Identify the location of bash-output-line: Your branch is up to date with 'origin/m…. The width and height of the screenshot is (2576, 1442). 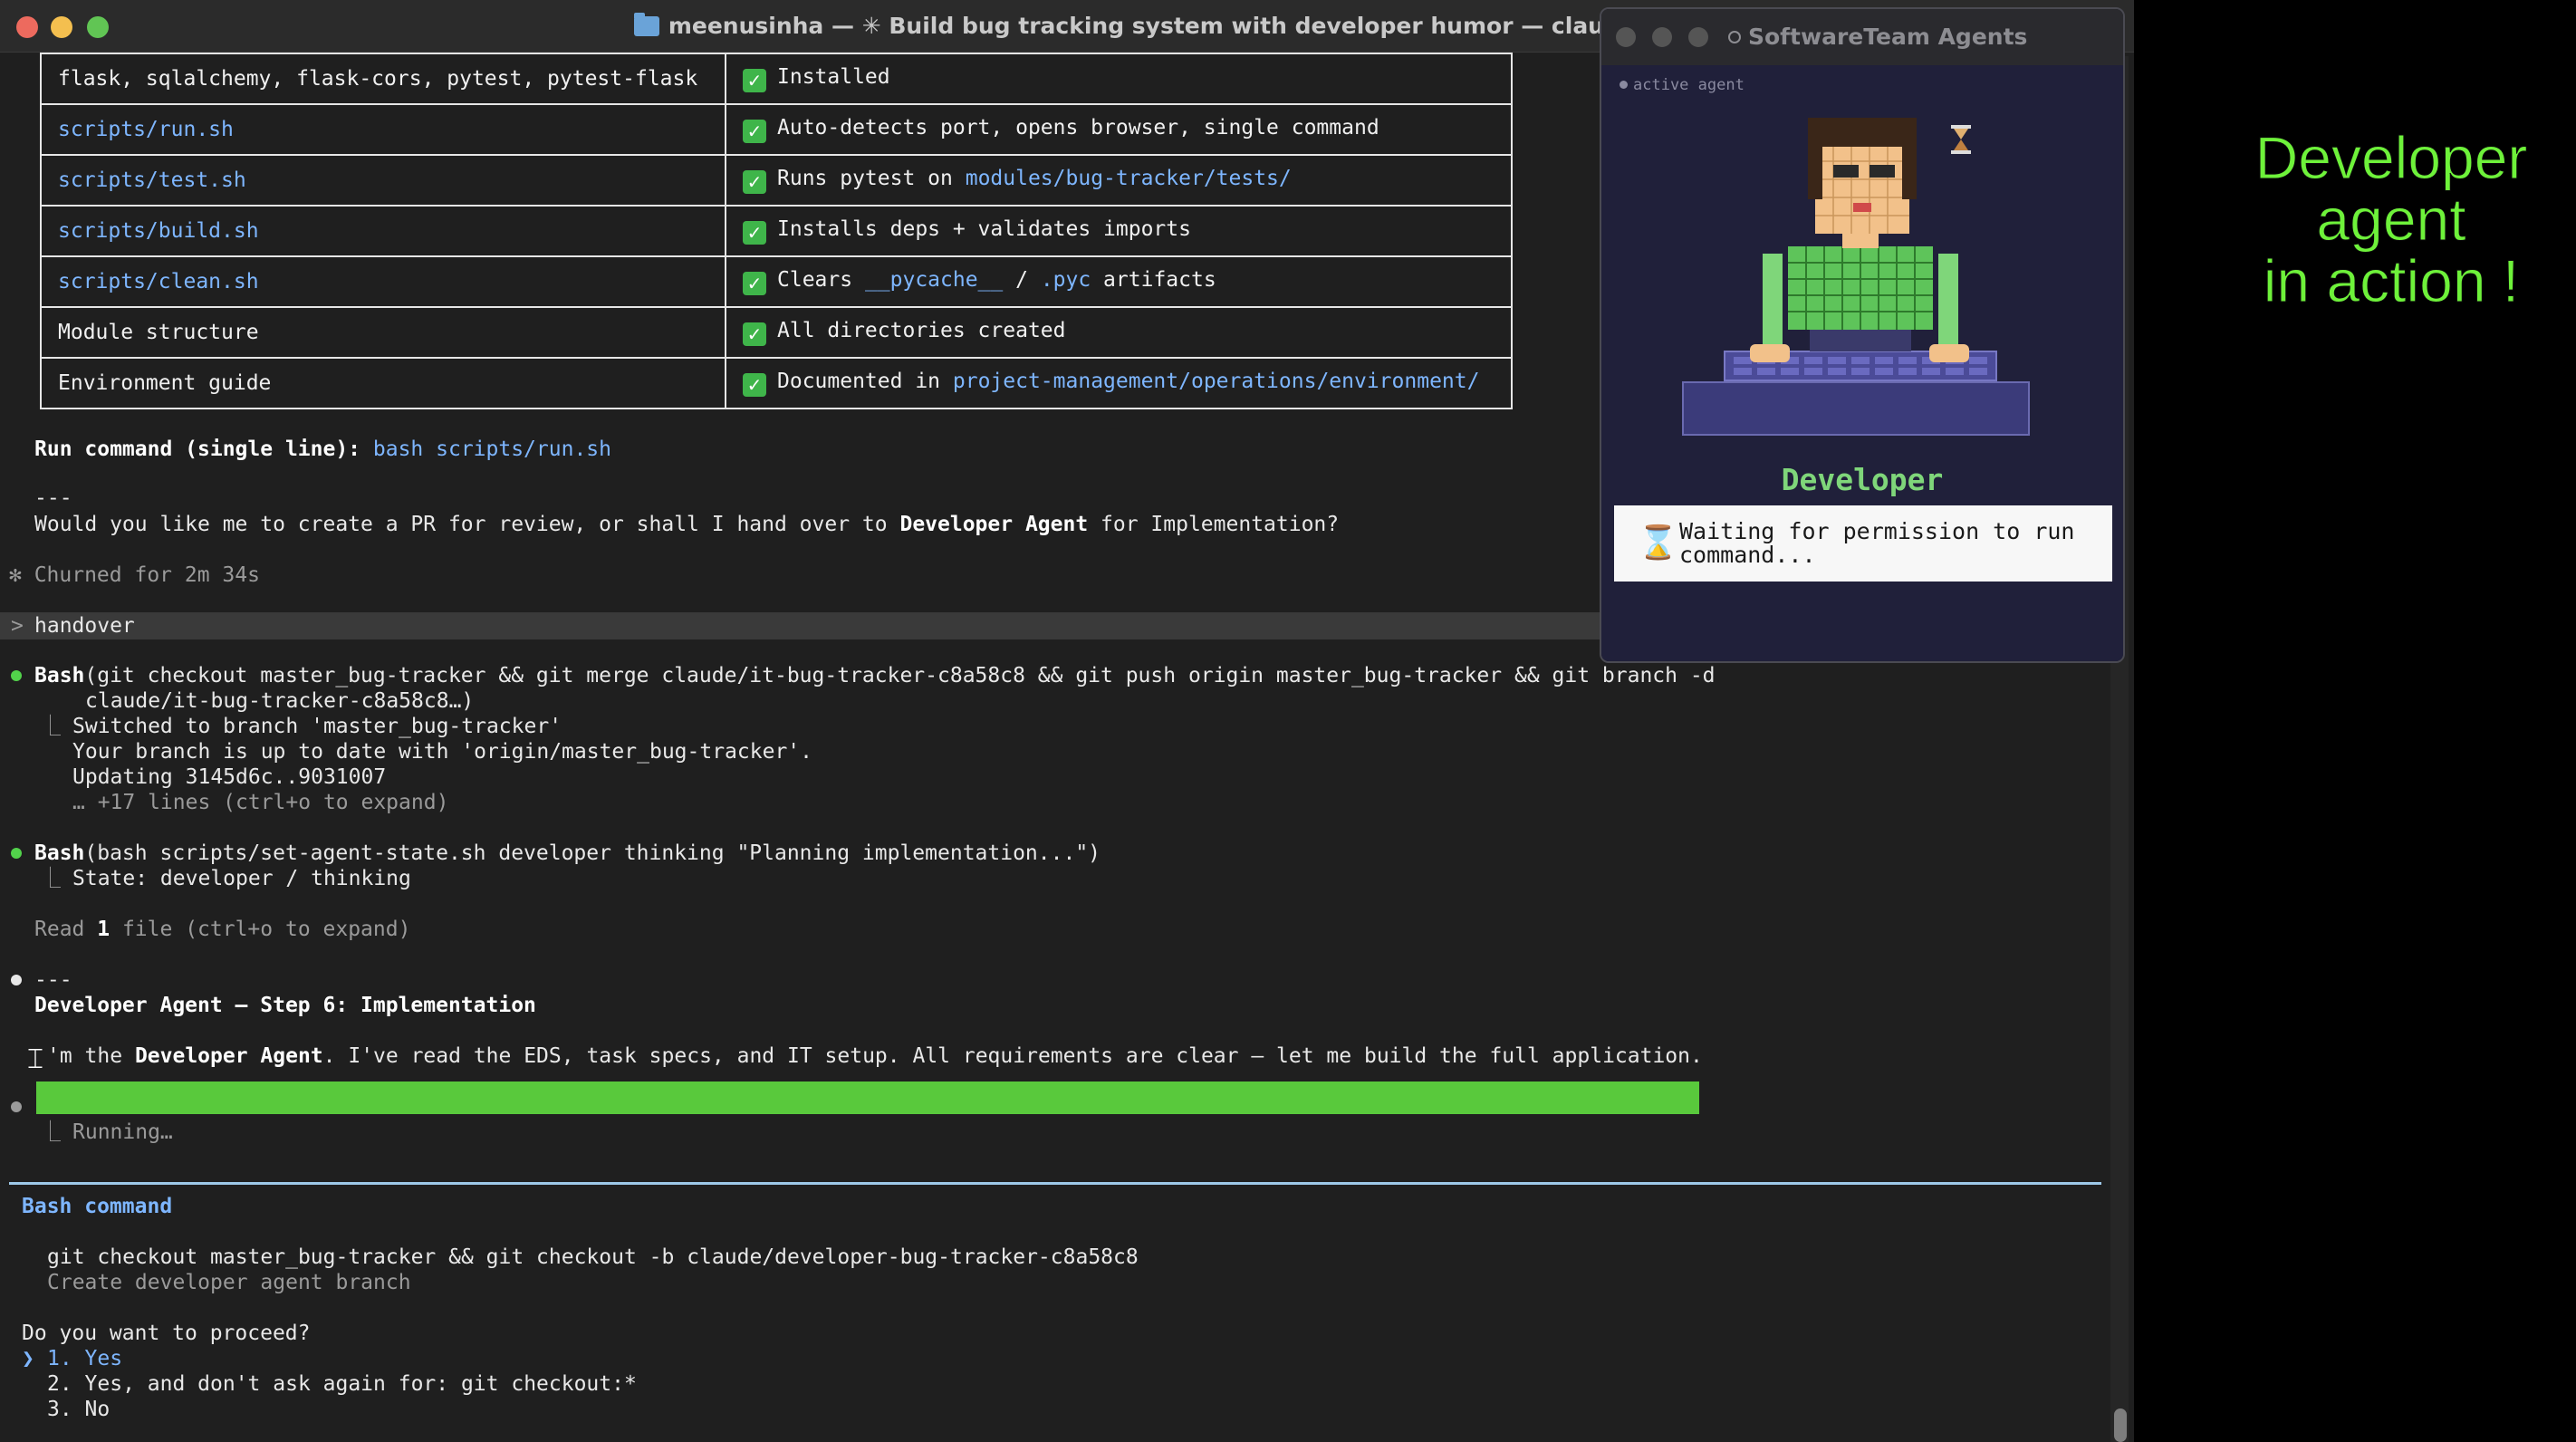
(442, 752).